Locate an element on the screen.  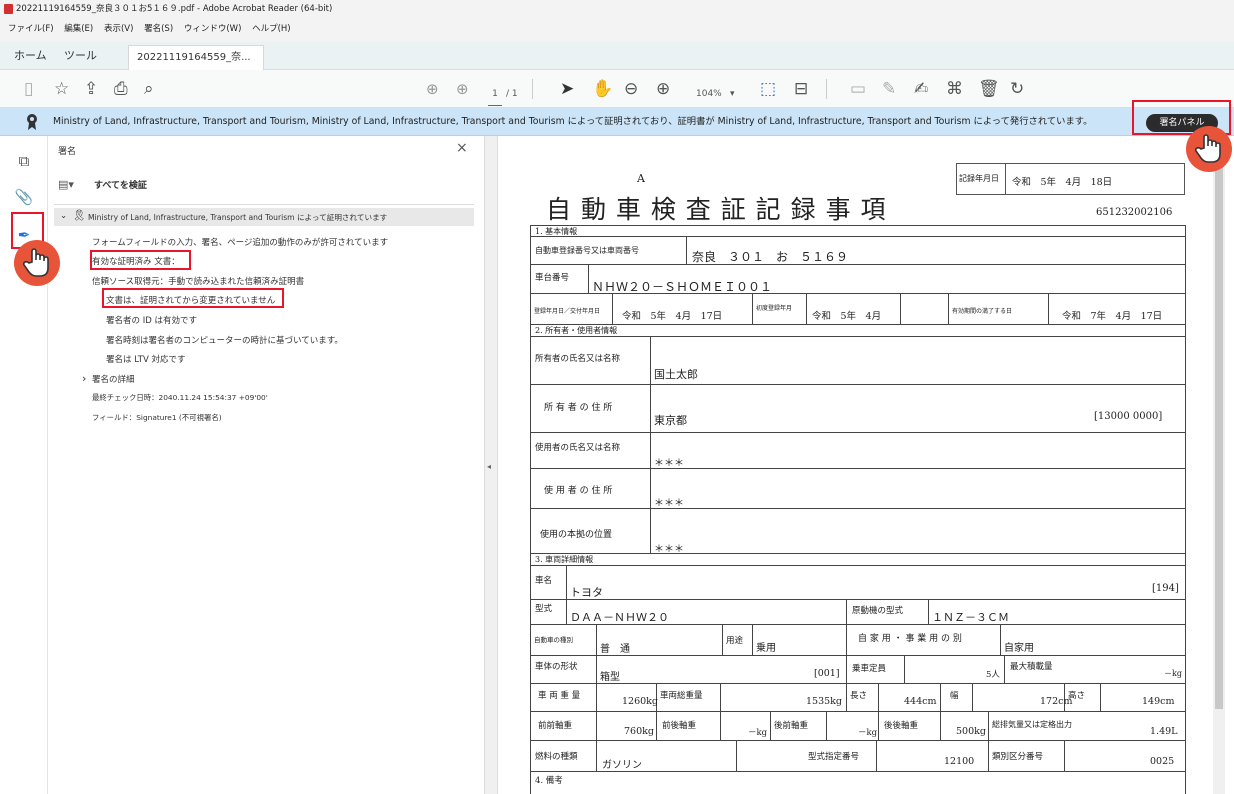
tab-bar: ホーム ツール 20221119164559_奈... × is located at coordinates (617, 64).